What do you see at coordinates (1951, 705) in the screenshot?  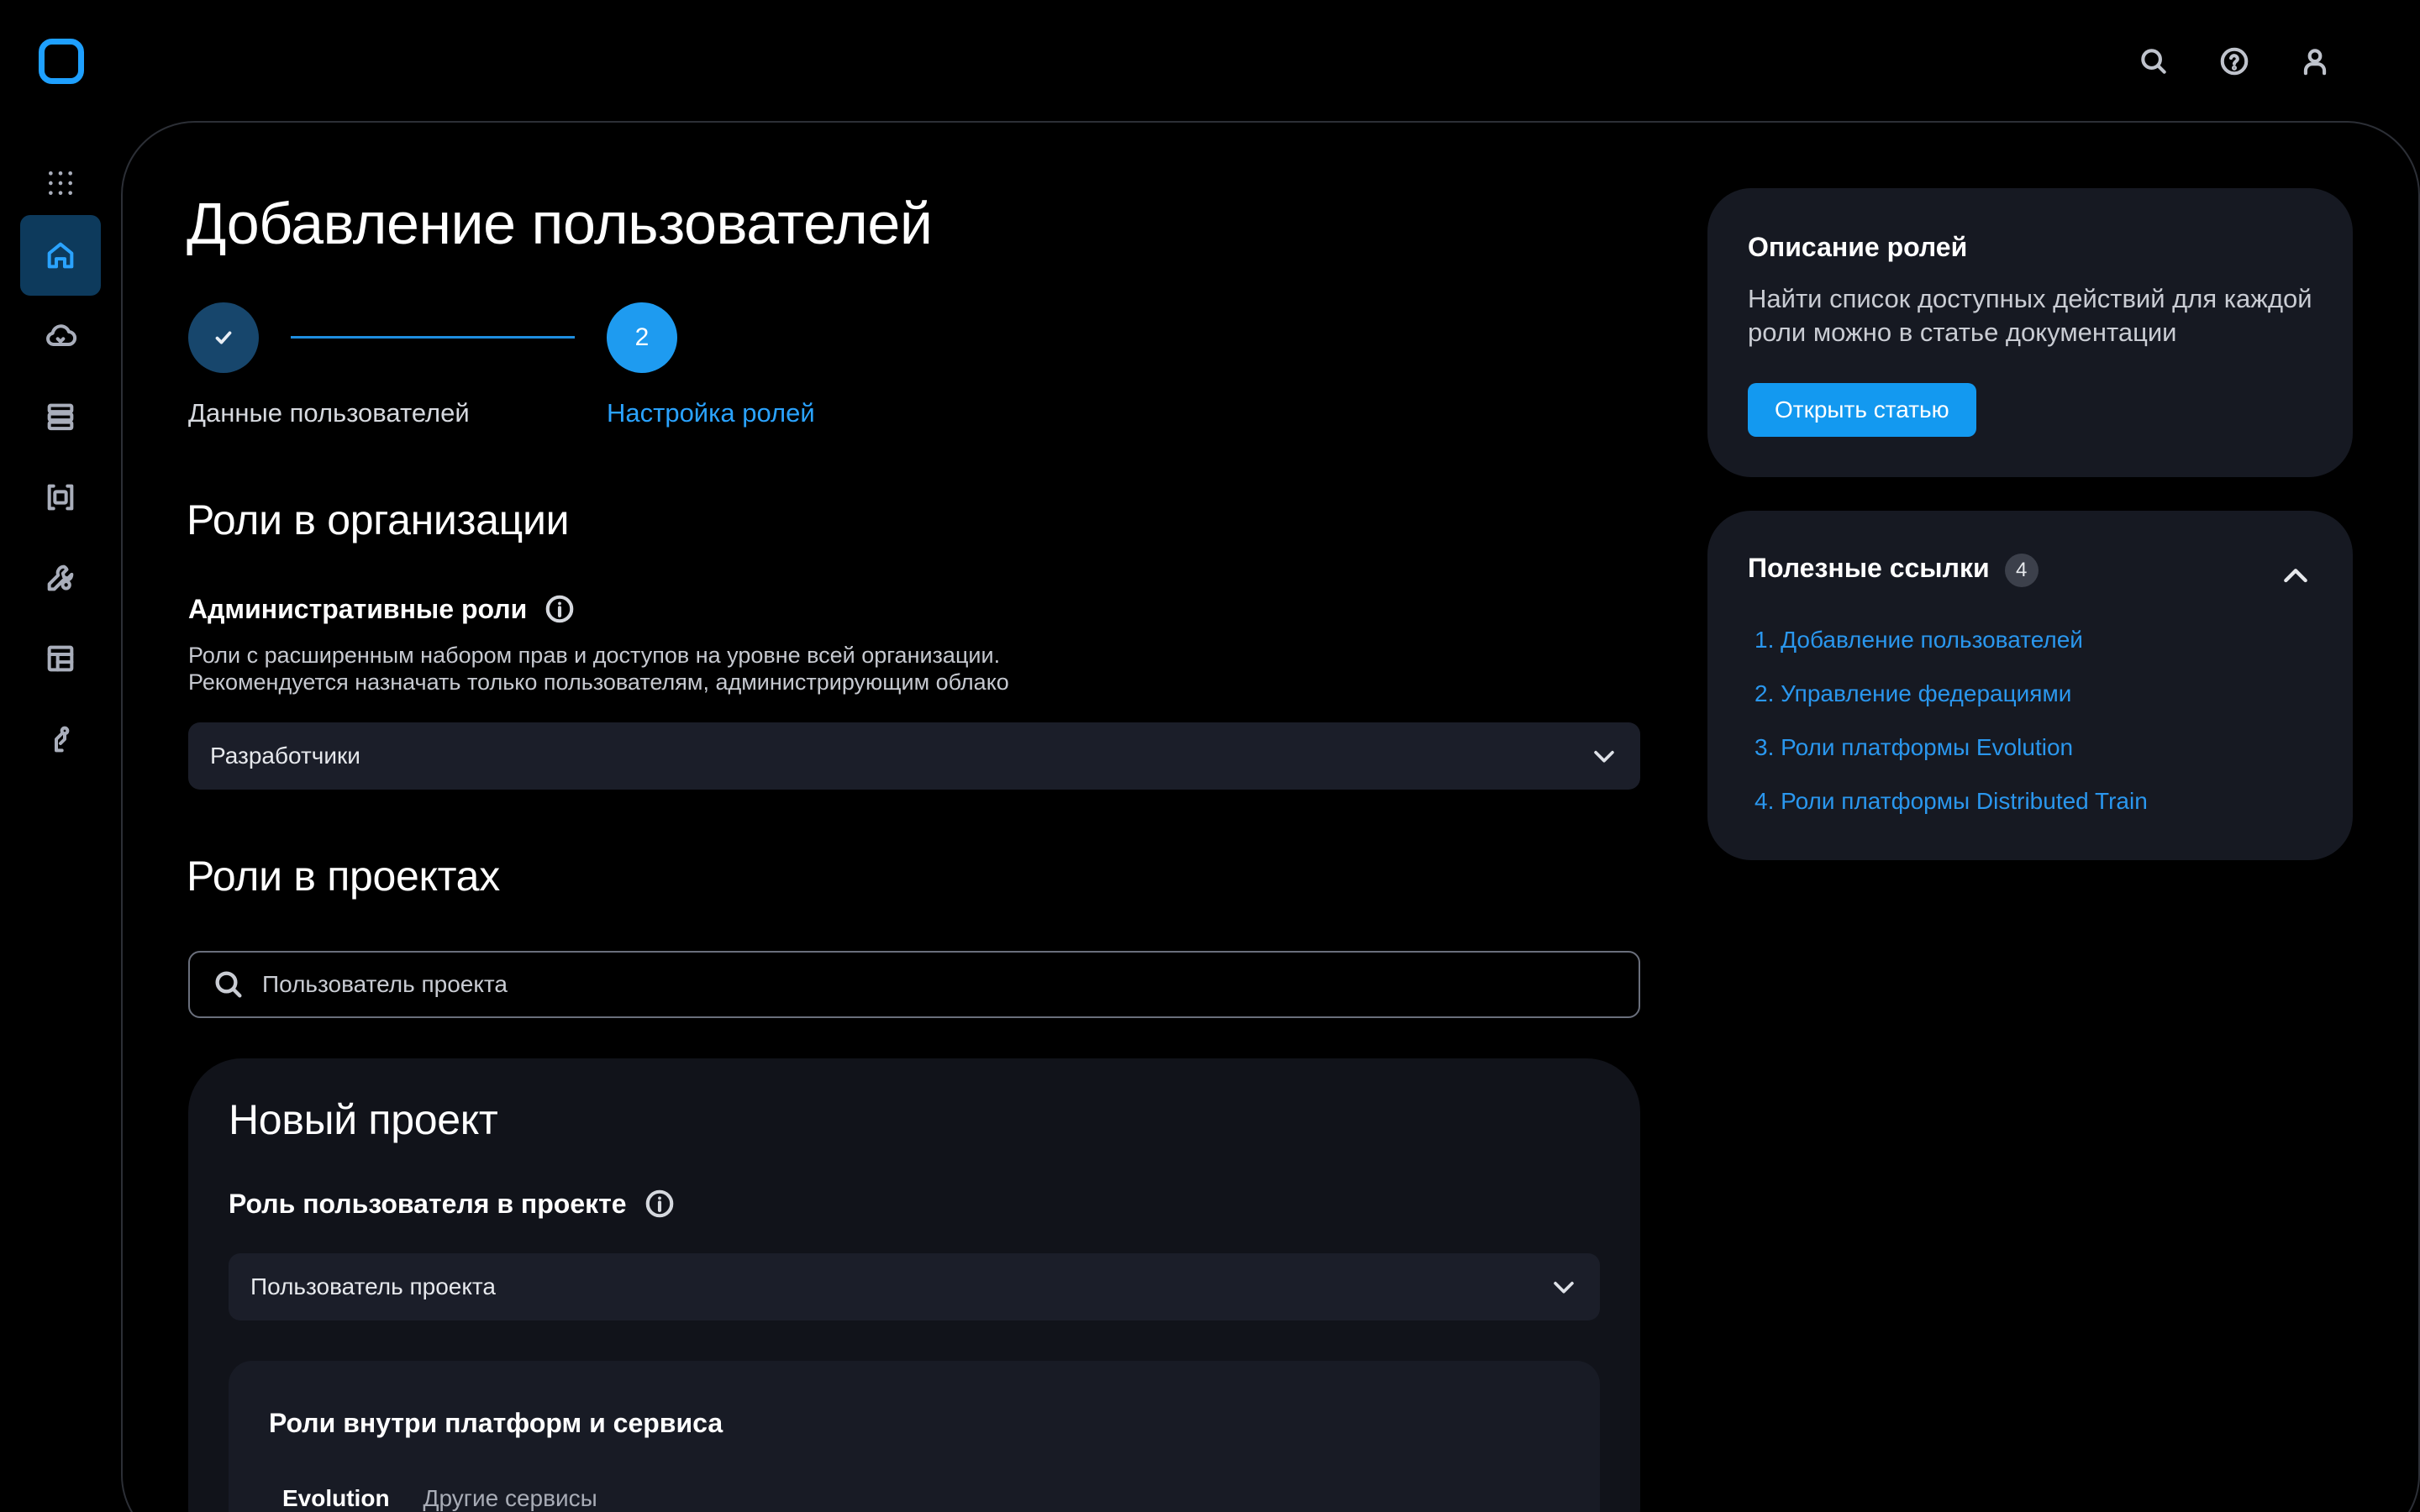 I see `link-item: 2. Управление федерациями` at bounding box center [1951, 705].